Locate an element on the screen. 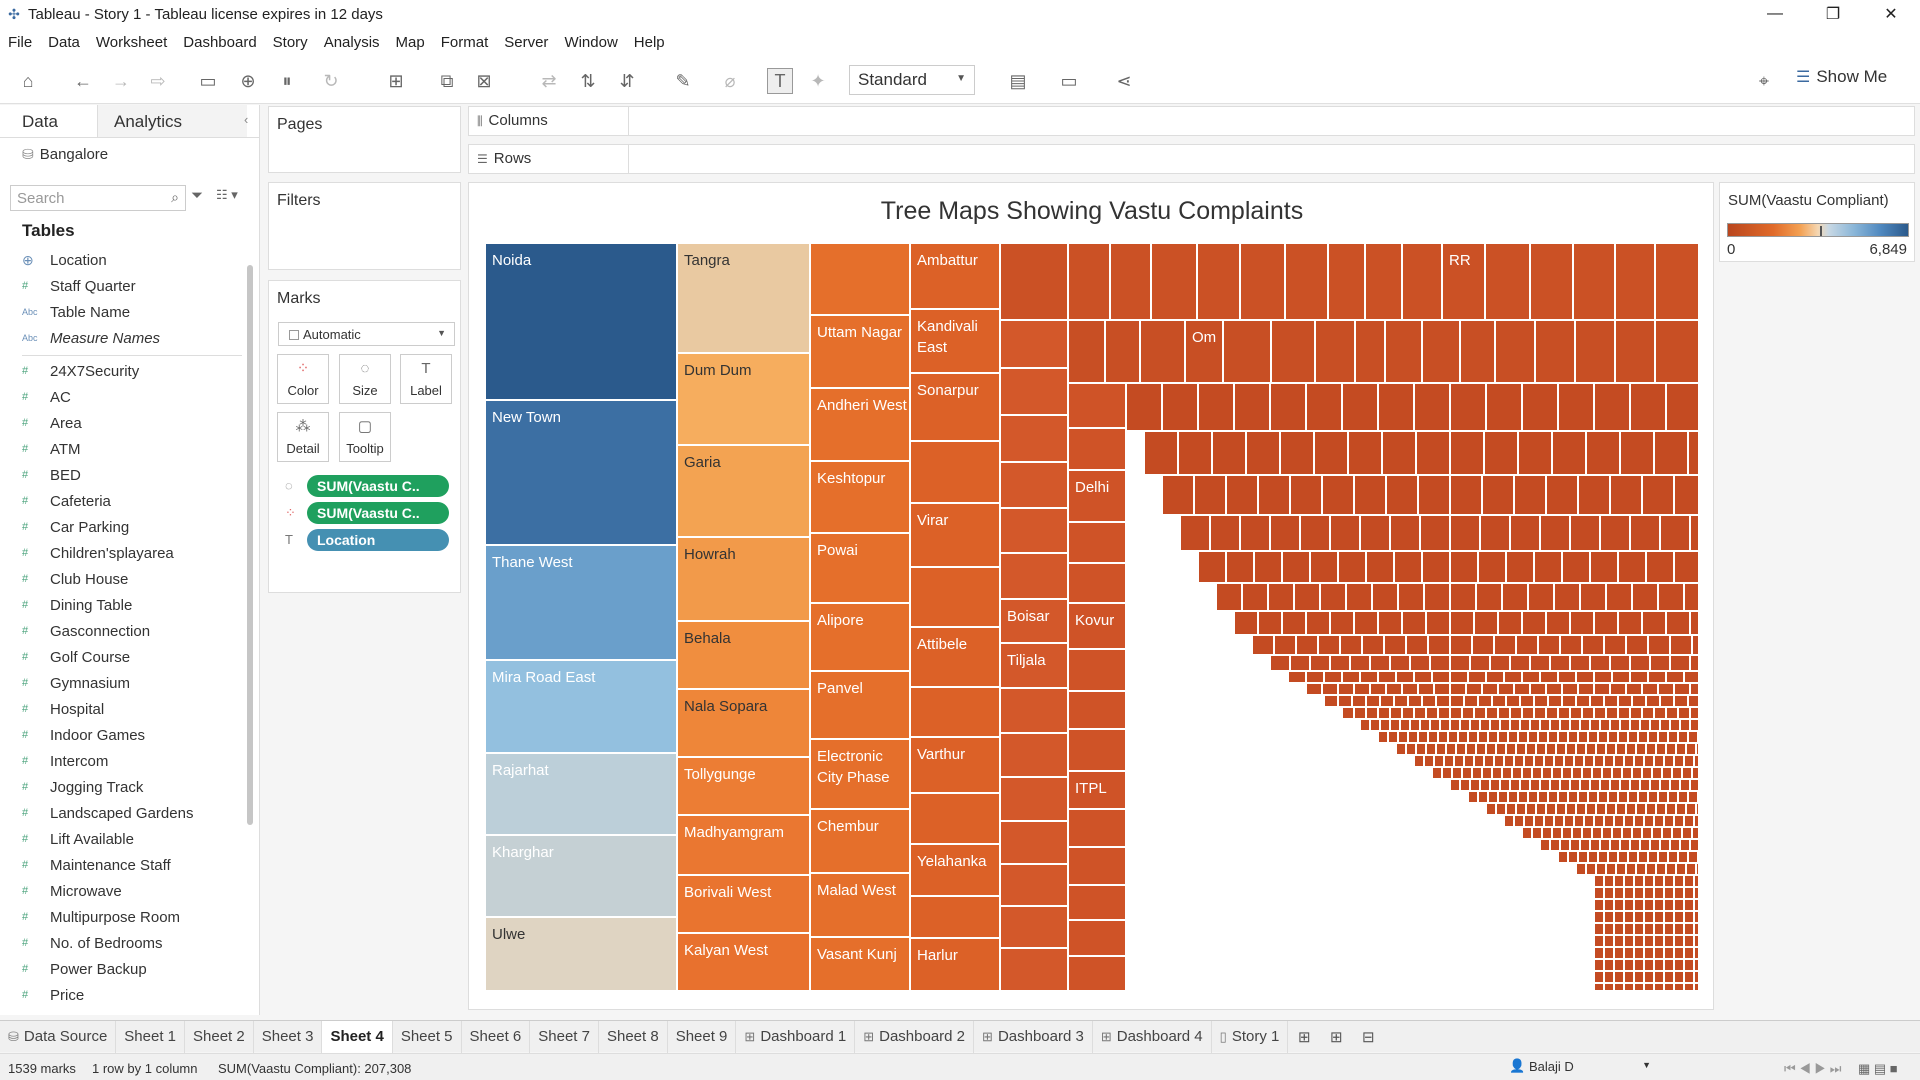 This screenshot has height=1080, width=1920. treemap-cell: Harlur is located at coordinates (955, 964).